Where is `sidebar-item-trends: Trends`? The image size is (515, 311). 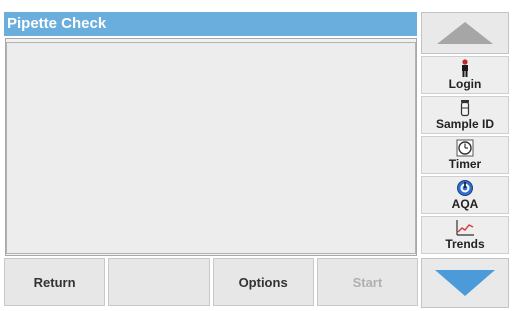
sidebar-item-trends: Trends is located at coordinates (465, 235).